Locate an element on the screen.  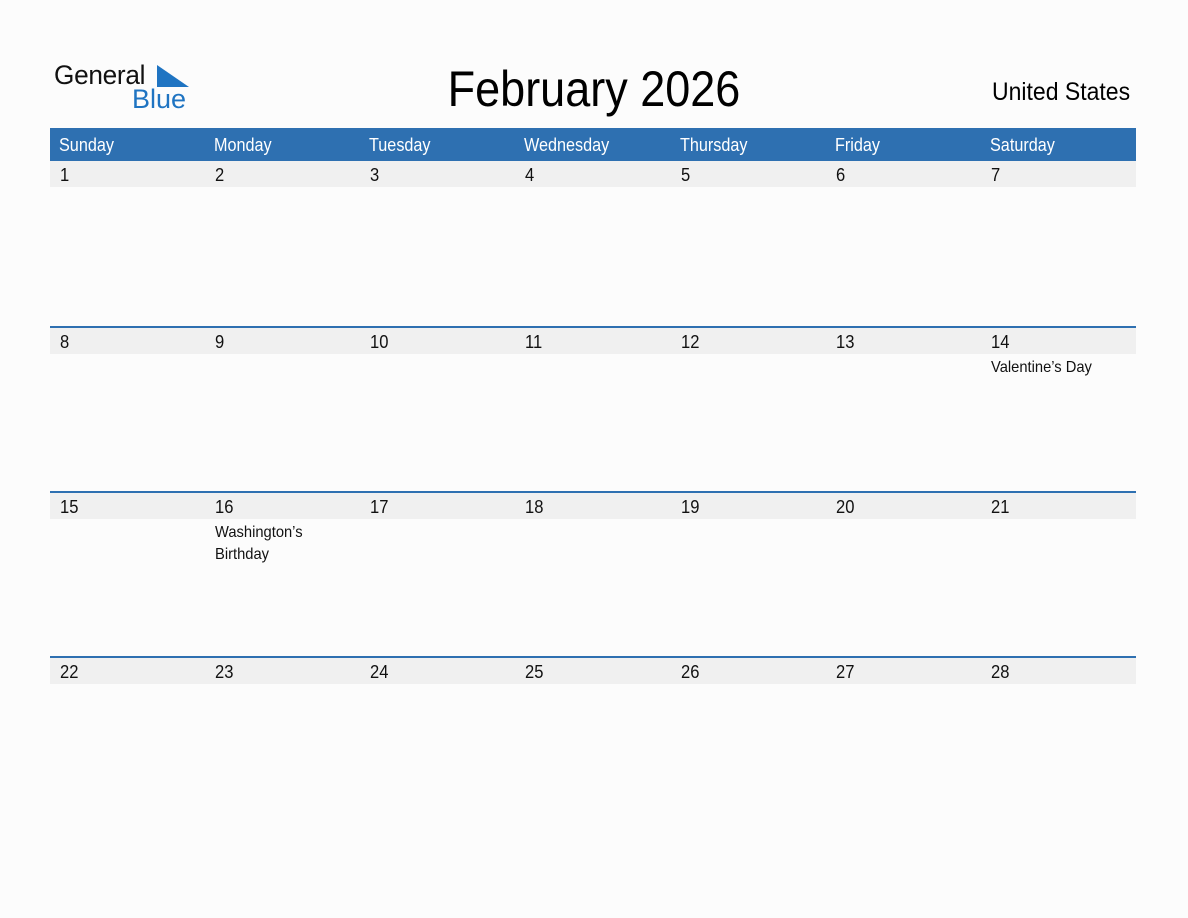
day-number: 23 is located at coordinates (224, 672).